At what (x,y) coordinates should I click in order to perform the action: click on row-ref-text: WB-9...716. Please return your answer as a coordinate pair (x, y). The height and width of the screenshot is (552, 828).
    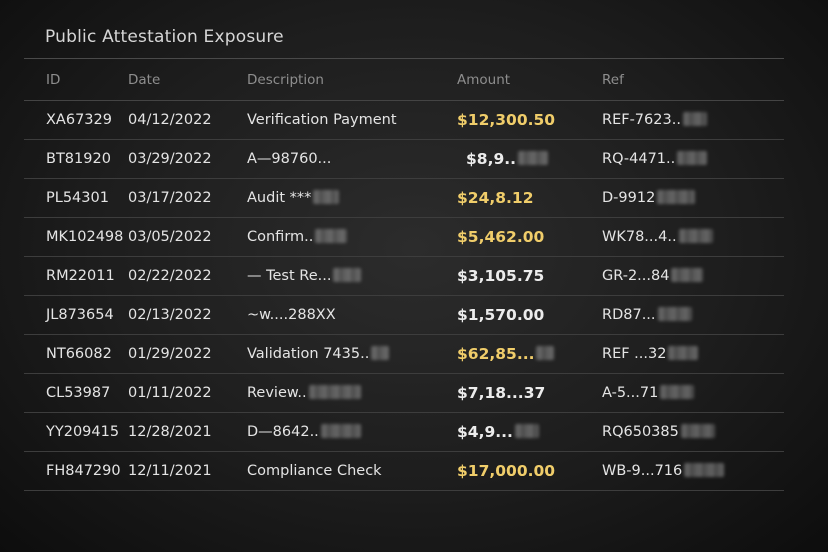
    Looking at the image, I should click on (642, 471).